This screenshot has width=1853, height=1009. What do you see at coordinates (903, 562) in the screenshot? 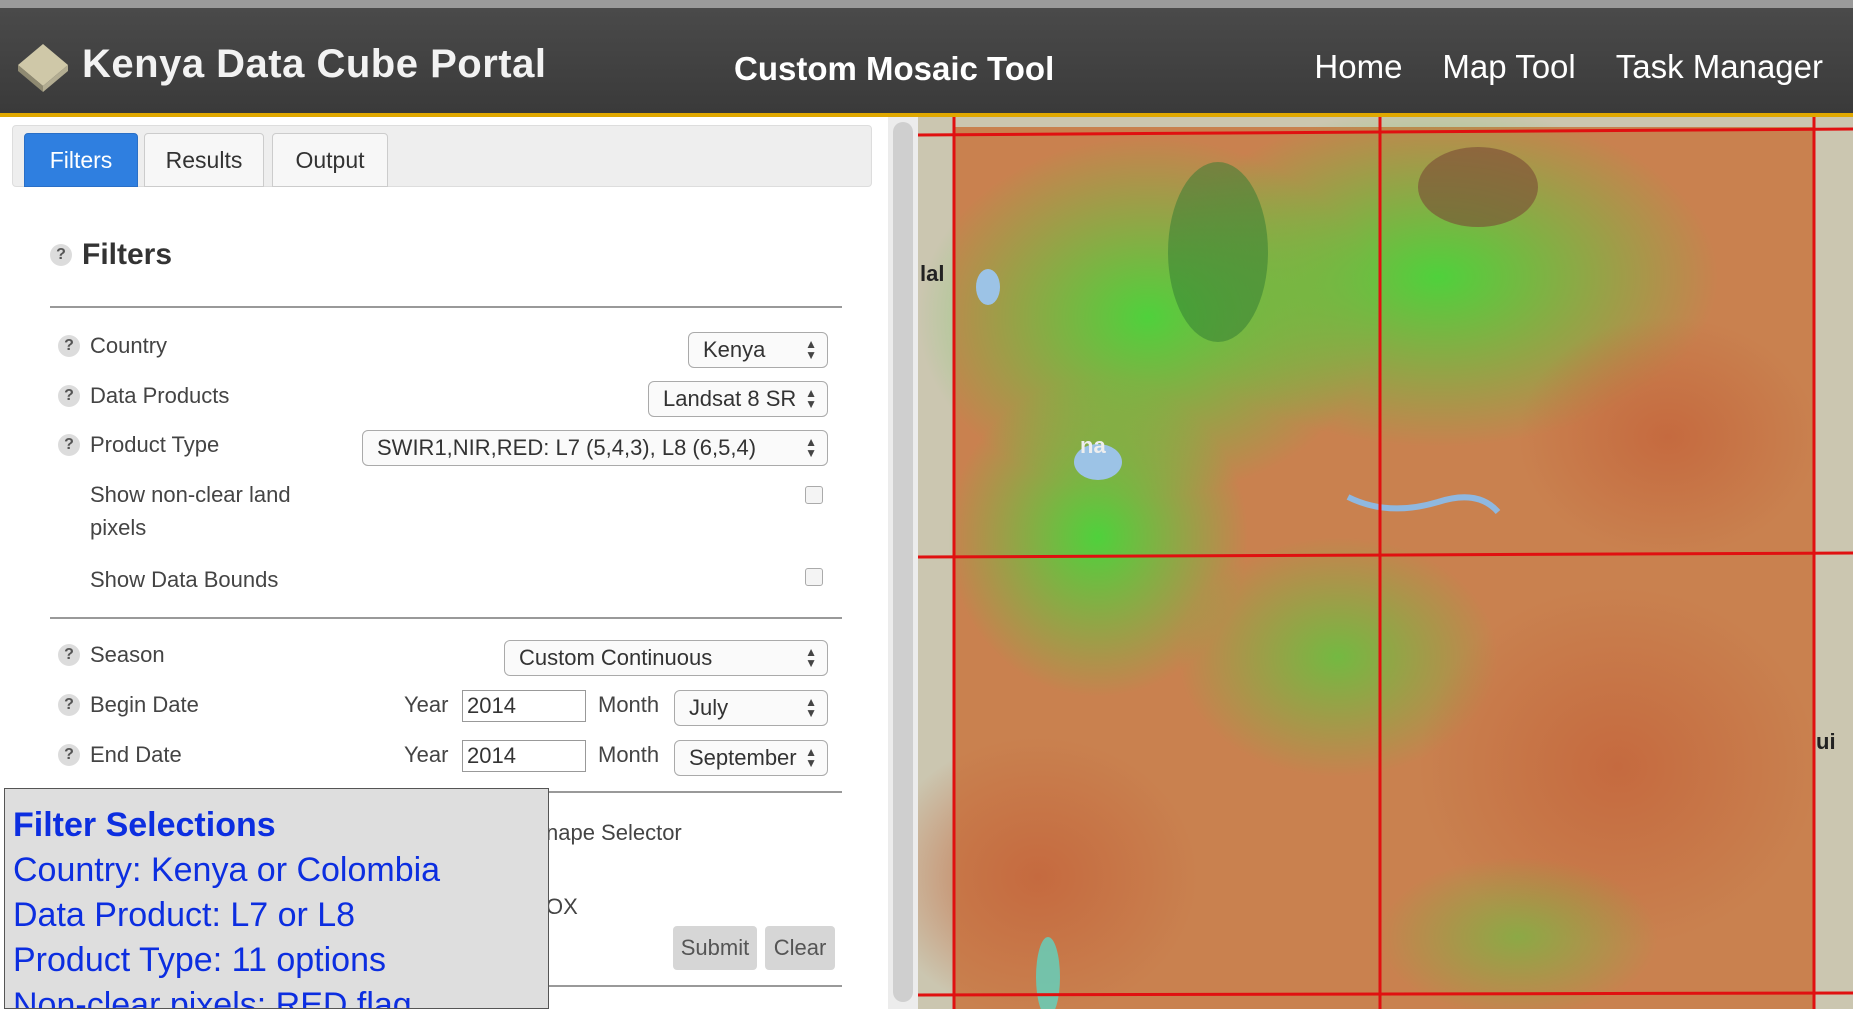
I see `panel-scrollbar-thumb` at bounding box center [903, 562].